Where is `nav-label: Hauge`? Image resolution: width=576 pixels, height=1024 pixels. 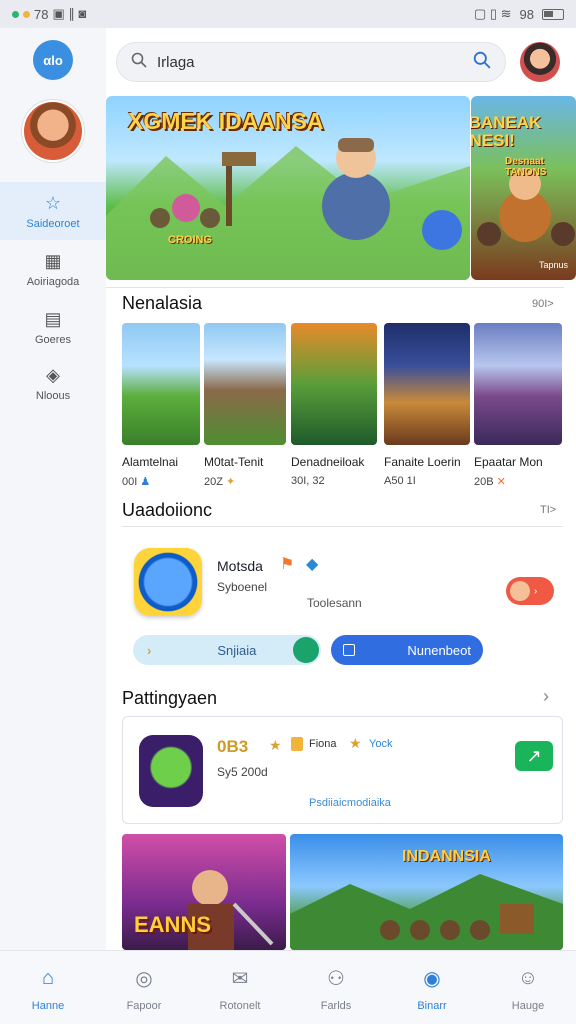 nav-label: Hauge is located at coordinates (528, 1005).